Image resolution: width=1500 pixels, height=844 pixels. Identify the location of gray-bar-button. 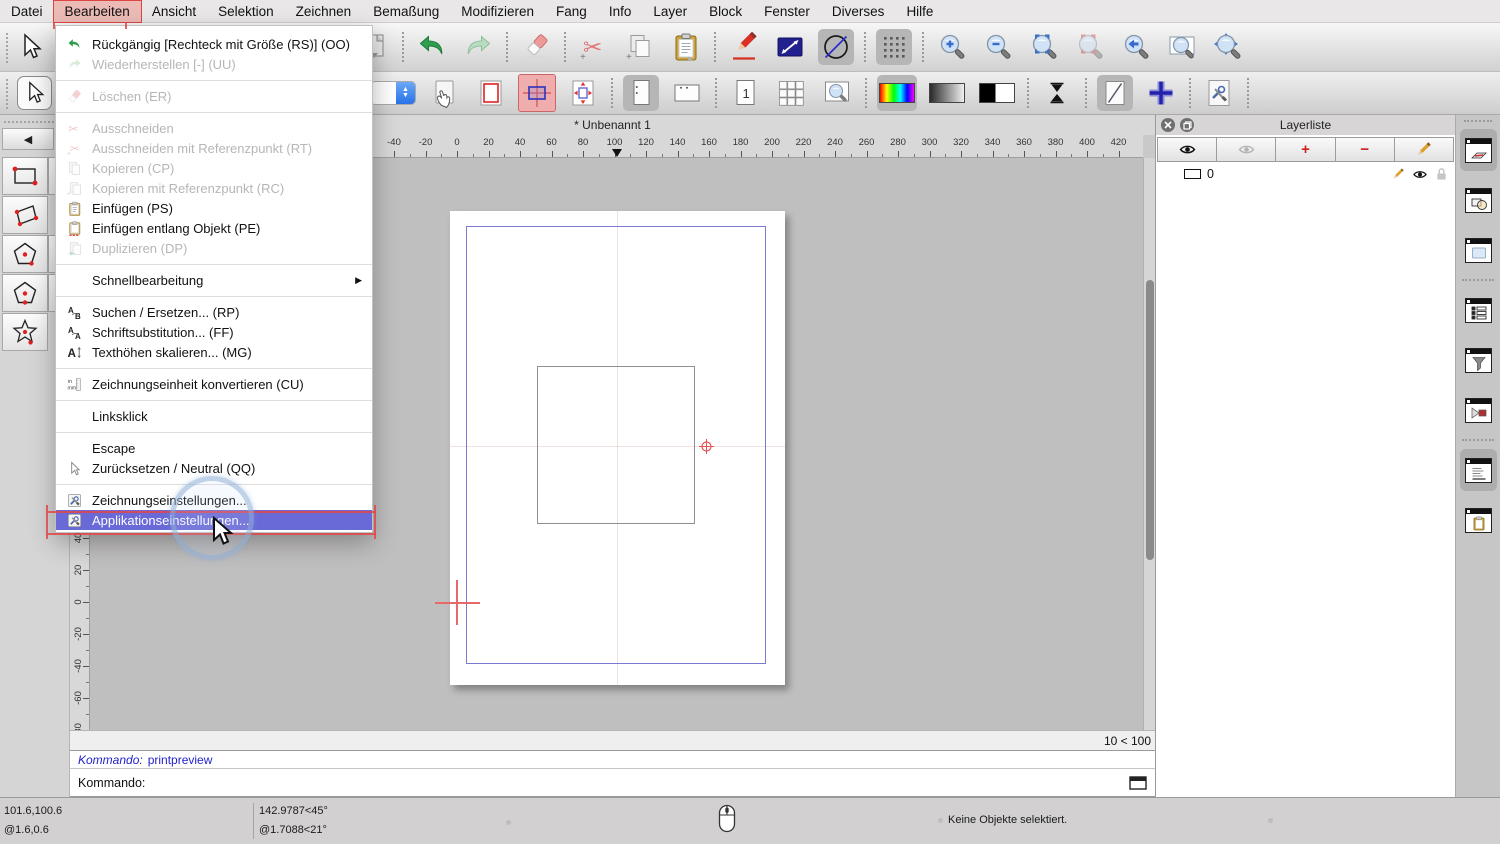
(947, 93).